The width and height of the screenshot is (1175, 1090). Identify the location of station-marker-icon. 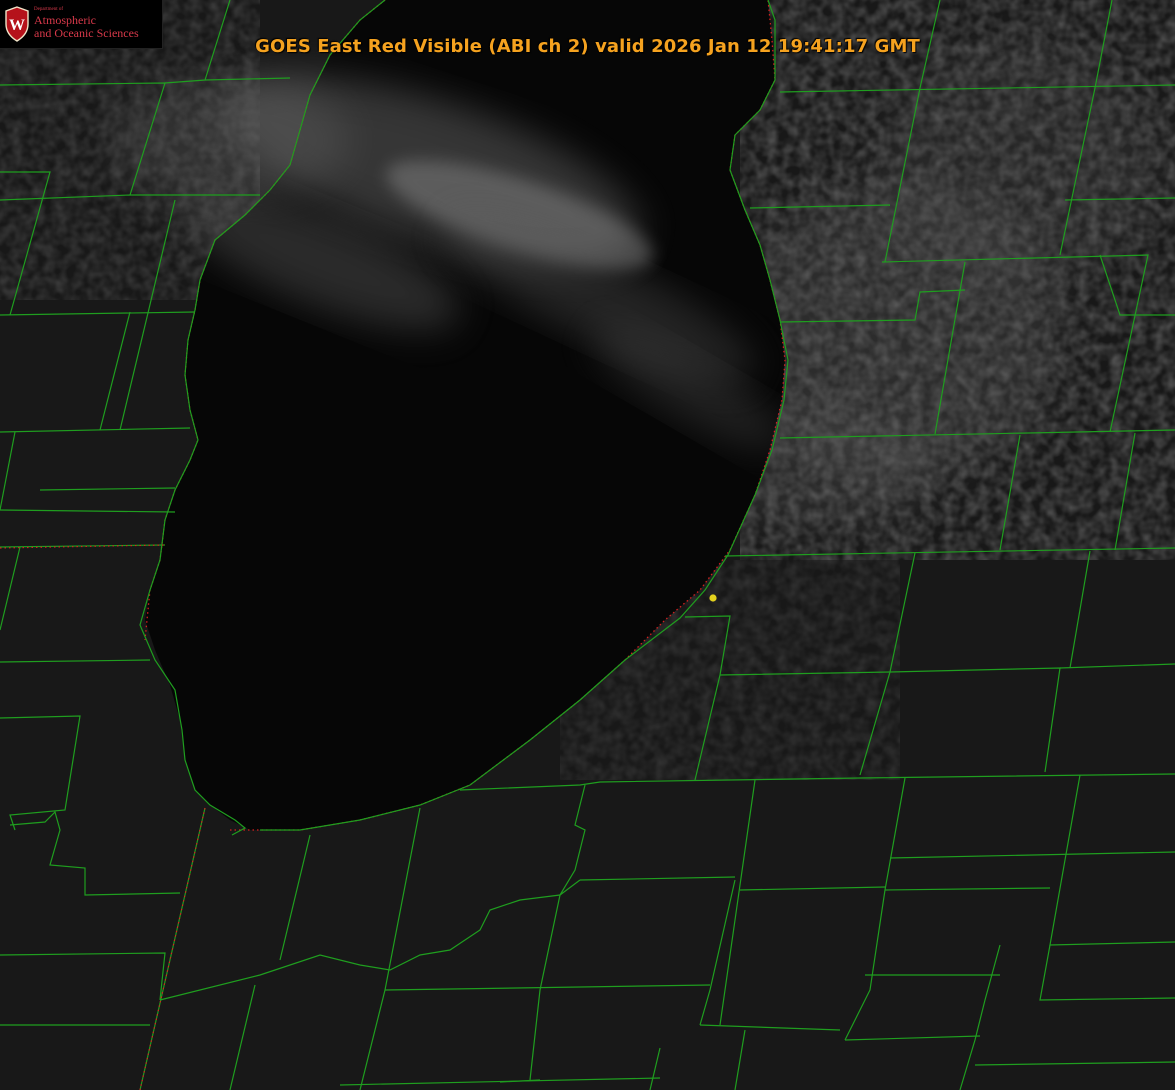
(713, 598).